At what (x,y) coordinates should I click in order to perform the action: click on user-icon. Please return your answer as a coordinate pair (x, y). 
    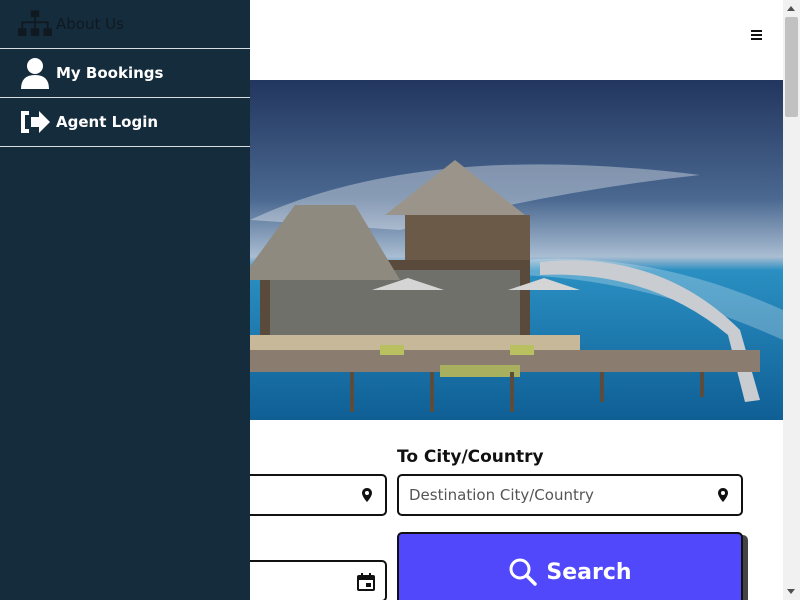
    Looking at the image, I should click on (35, 73).